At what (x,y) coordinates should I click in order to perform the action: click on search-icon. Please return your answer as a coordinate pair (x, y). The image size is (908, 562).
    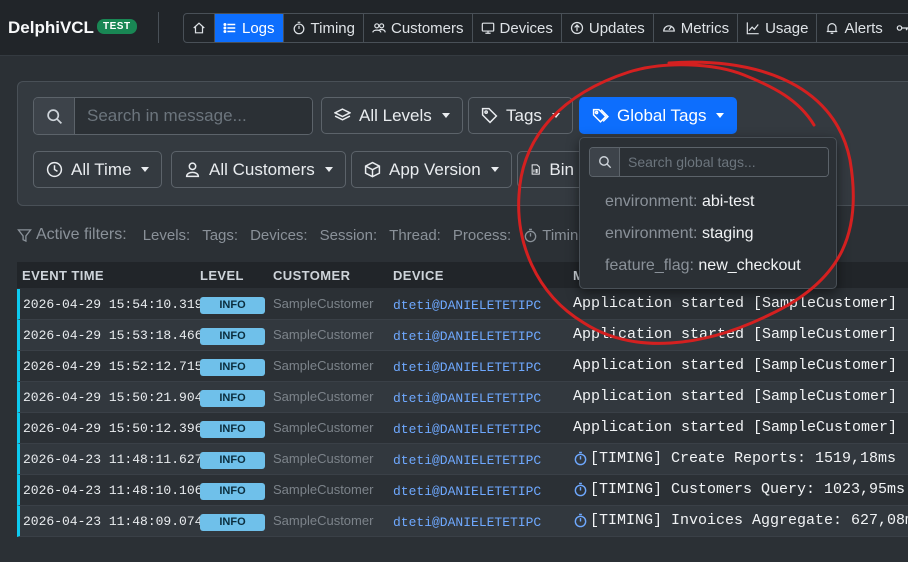
    Looking at the image, I should click on (54, 116).